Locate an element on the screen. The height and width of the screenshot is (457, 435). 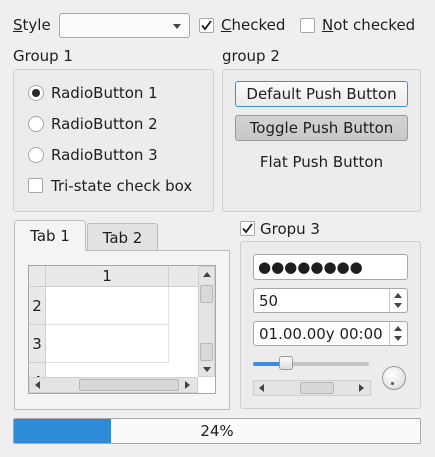
not-checked-checkbox is located at coordinates (307, 25).